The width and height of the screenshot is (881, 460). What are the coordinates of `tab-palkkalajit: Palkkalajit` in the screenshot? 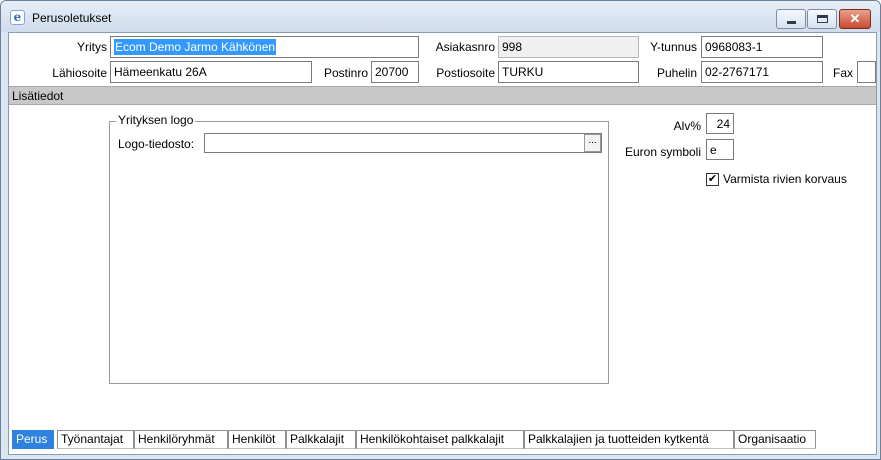 It's located at (321, 439).